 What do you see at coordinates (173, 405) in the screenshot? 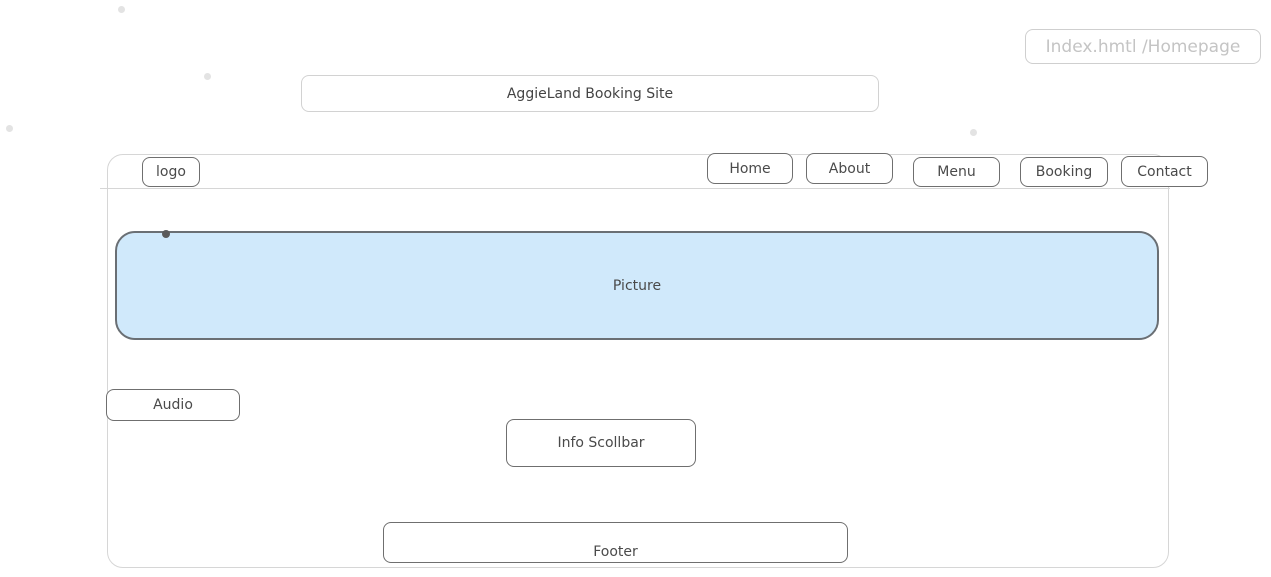
I see `audio-player-box: Audio` at bounding box center [173, 405].